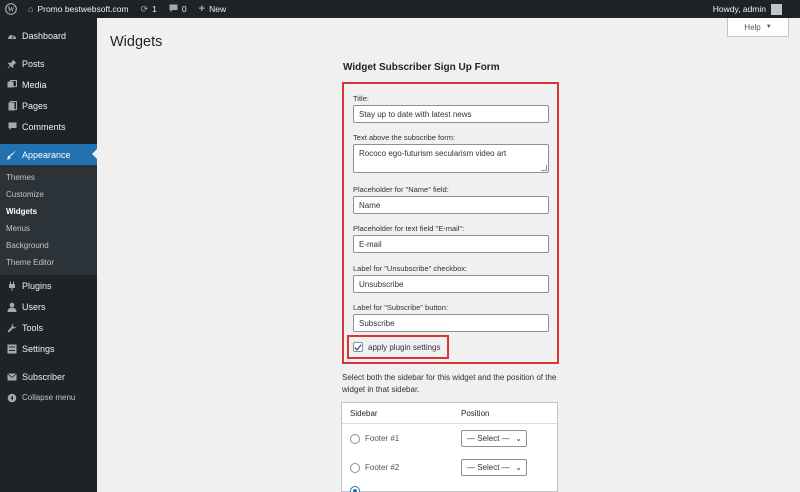 The image size is (800, 492). Describe the element at coordinates (48, 262) in the screenshot. I see `submenu-item-theme-editor: Theme Editor` at that location.